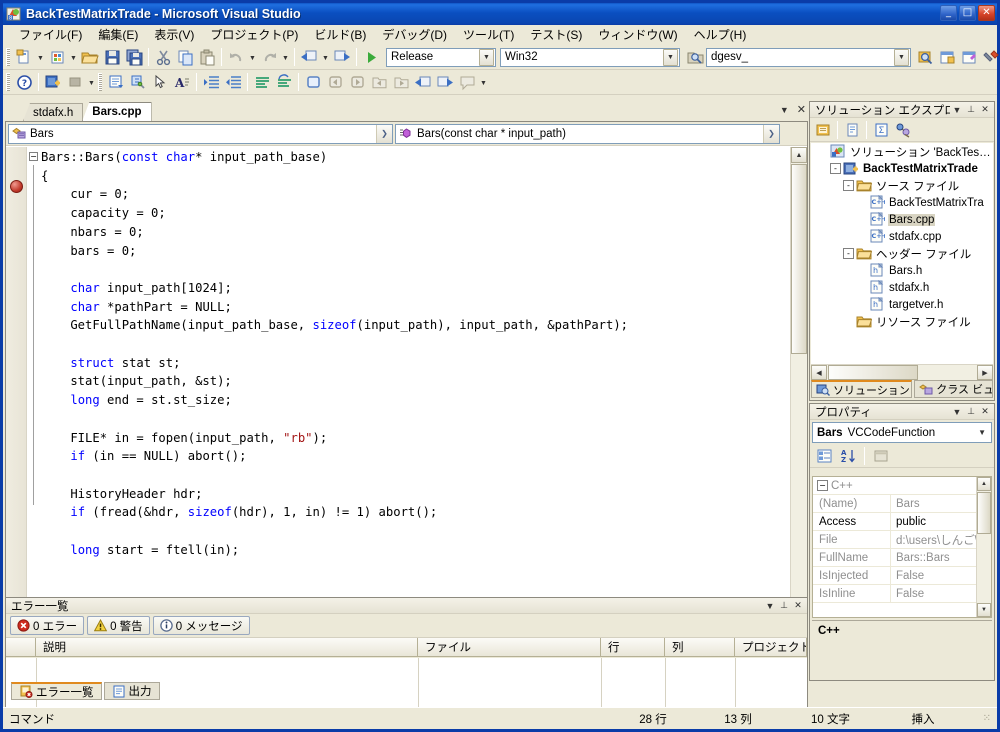 This screenshot has width=1000, height=732. I want to click on scroll-left-icon: ◀, so click(819, 372).